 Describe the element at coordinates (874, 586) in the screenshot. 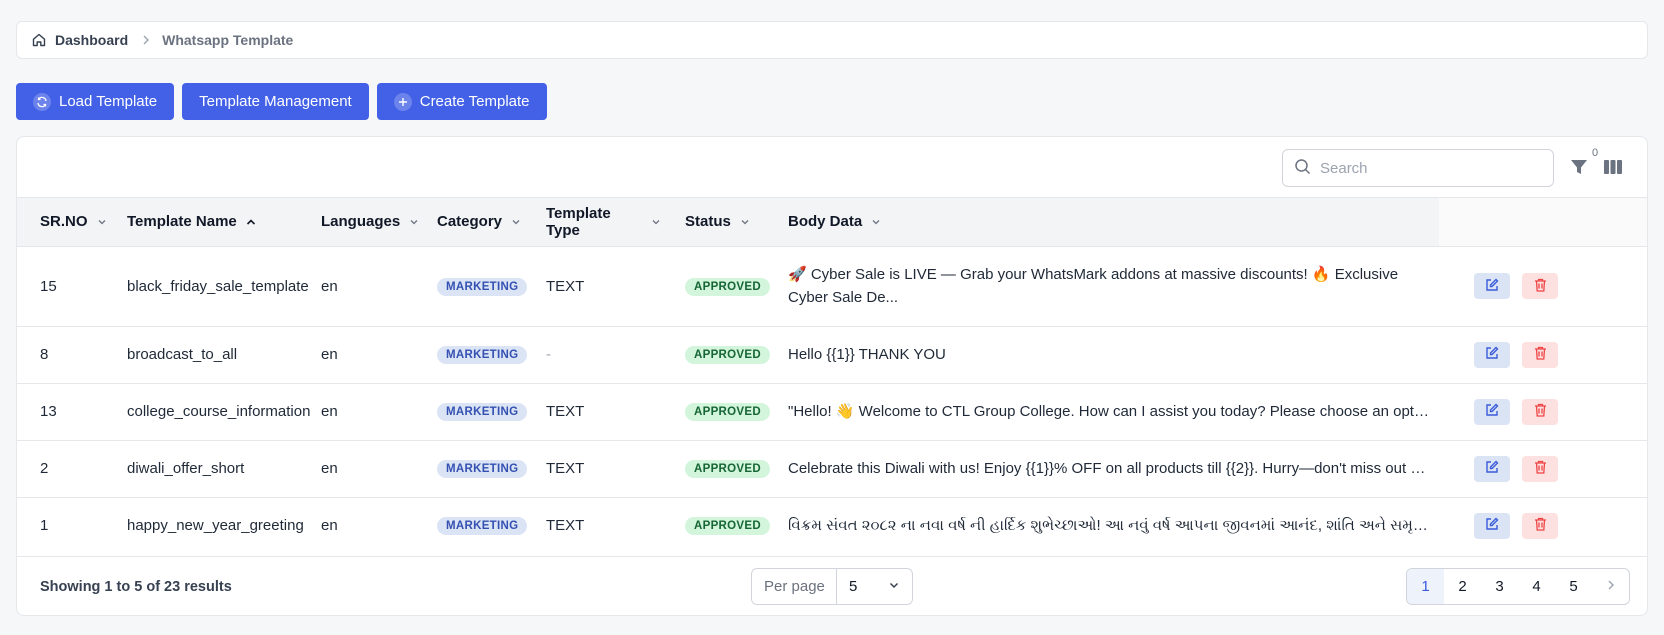

I see `per-page-select: 5` at that location.